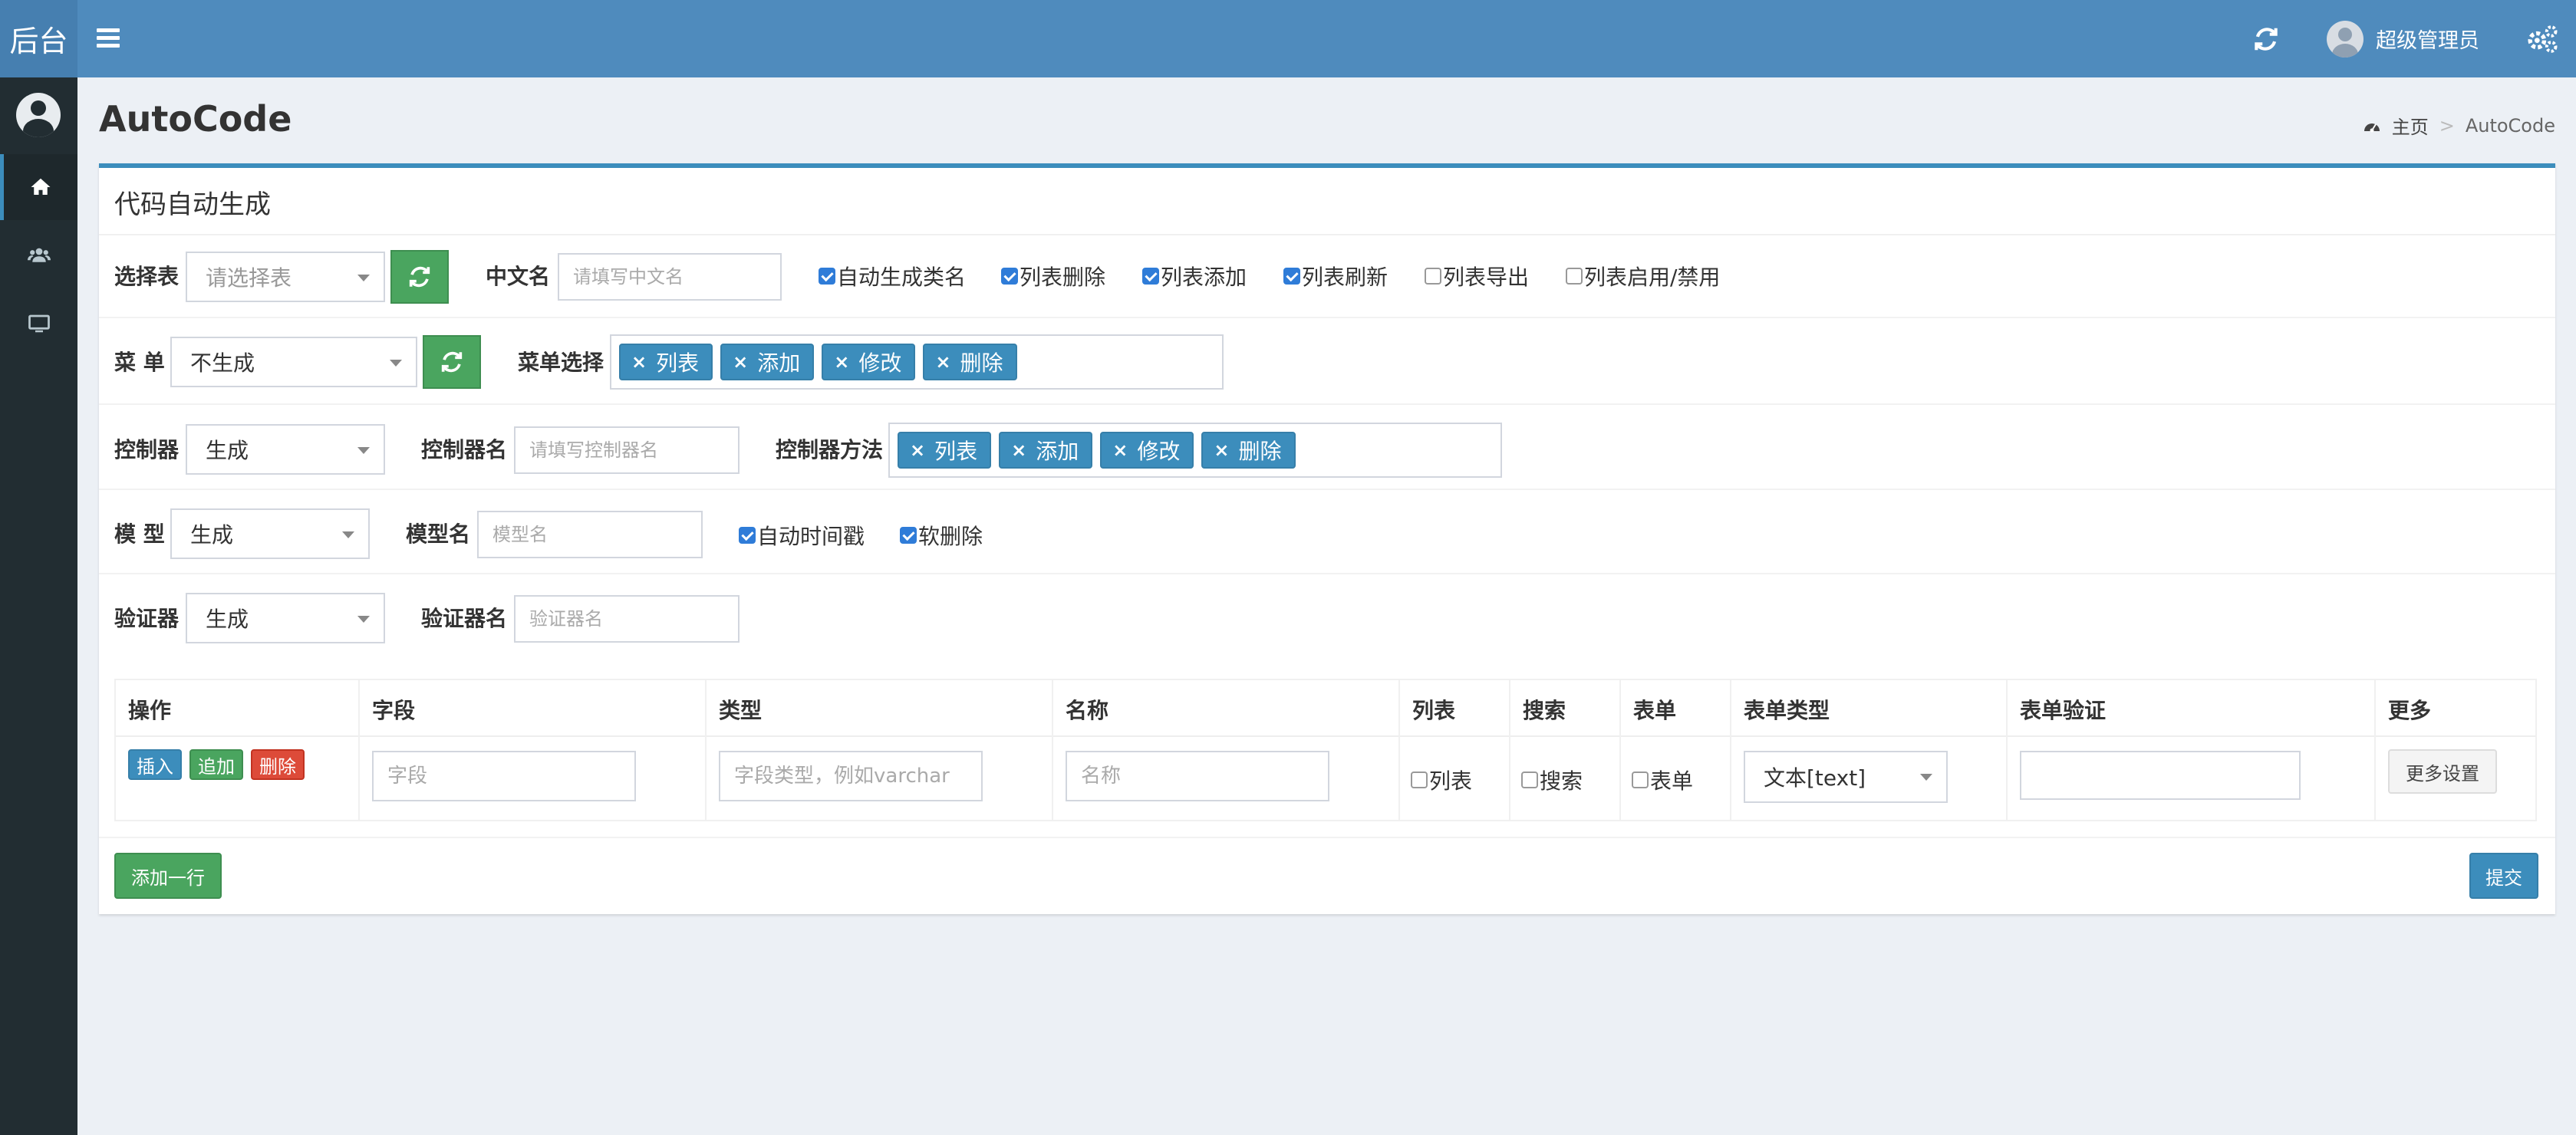 This screenshot has height=1135, width=2576. I want to click on option-soft-delete: 软删除, so click(941, 535).